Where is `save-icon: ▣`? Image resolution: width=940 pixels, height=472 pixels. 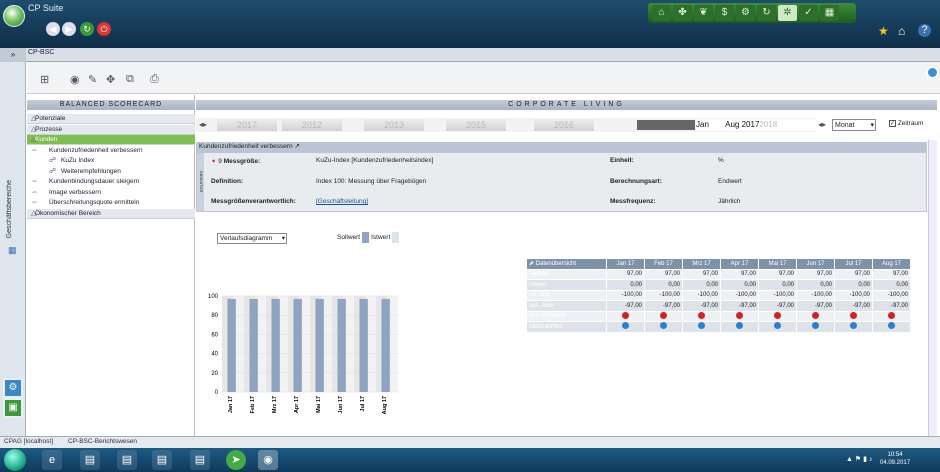
save-icon: ▣ is located at coordinates (13, 408).